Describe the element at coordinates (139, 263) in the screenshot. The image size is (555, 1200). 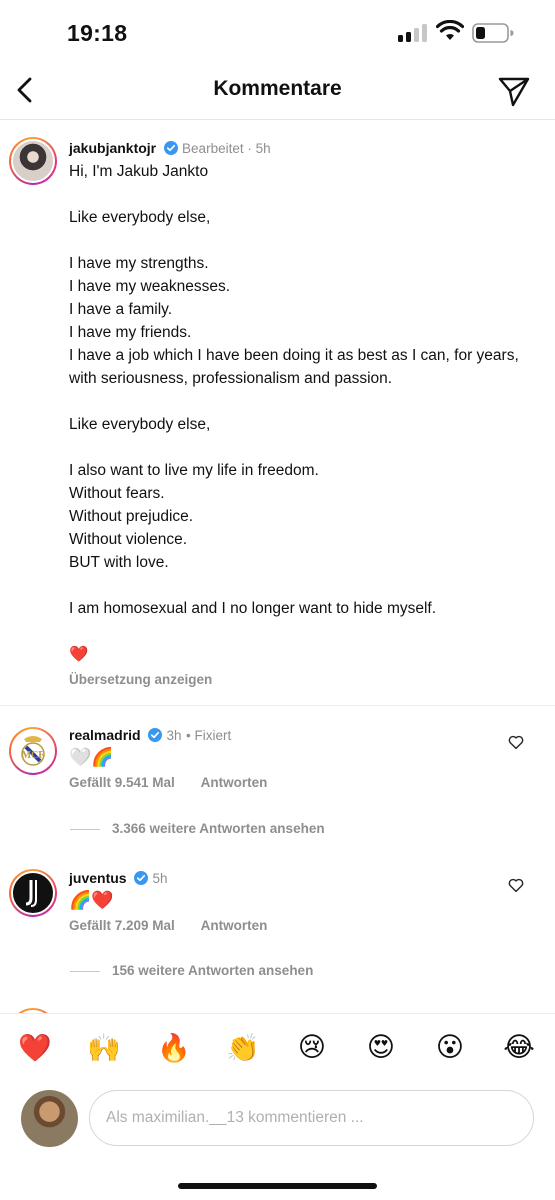
I see `caption-line: I have my strengths.` at that location.